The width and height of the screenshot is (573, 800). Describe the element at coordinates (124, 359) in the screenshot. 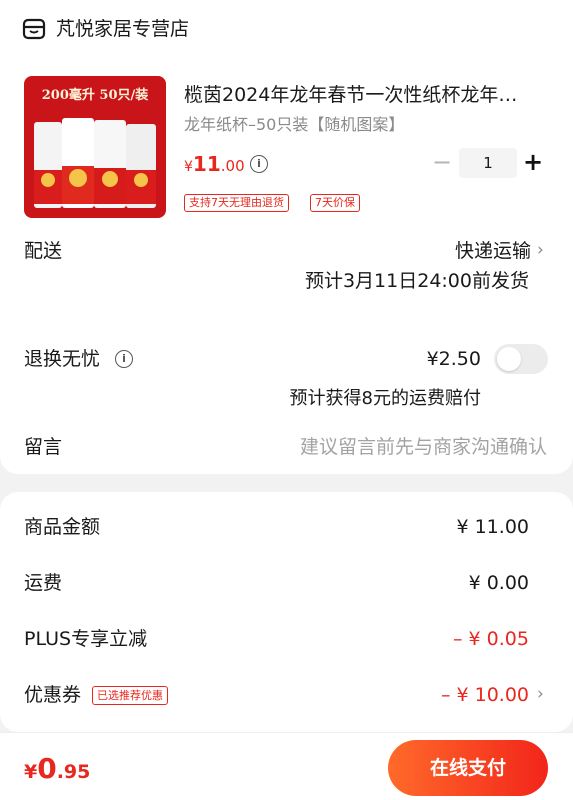

I see `return-insurance-info-icon: i` at that location.